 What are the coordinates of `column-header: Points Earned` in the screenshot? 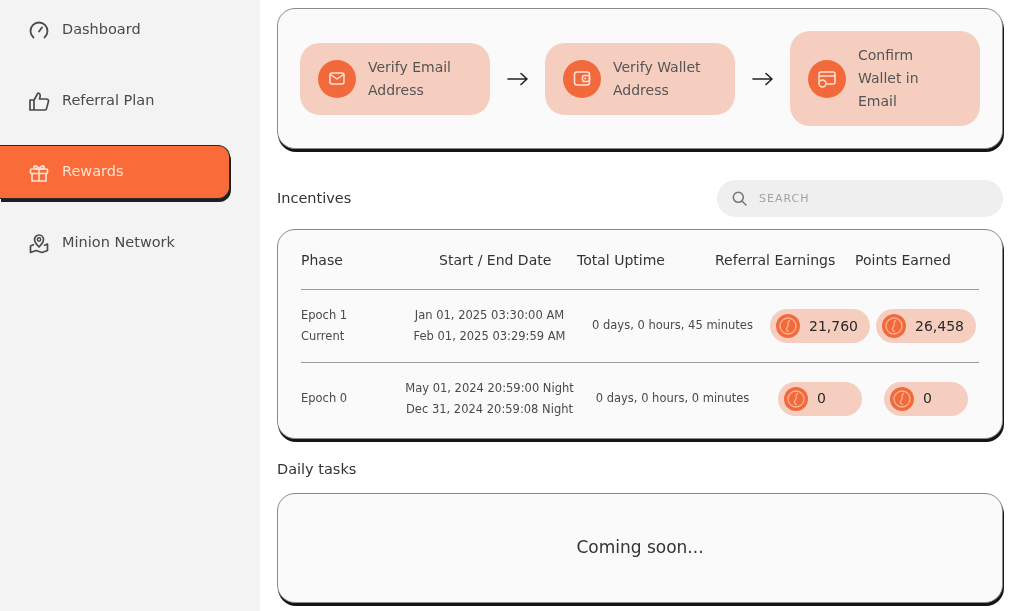 It's located at (903, 260).